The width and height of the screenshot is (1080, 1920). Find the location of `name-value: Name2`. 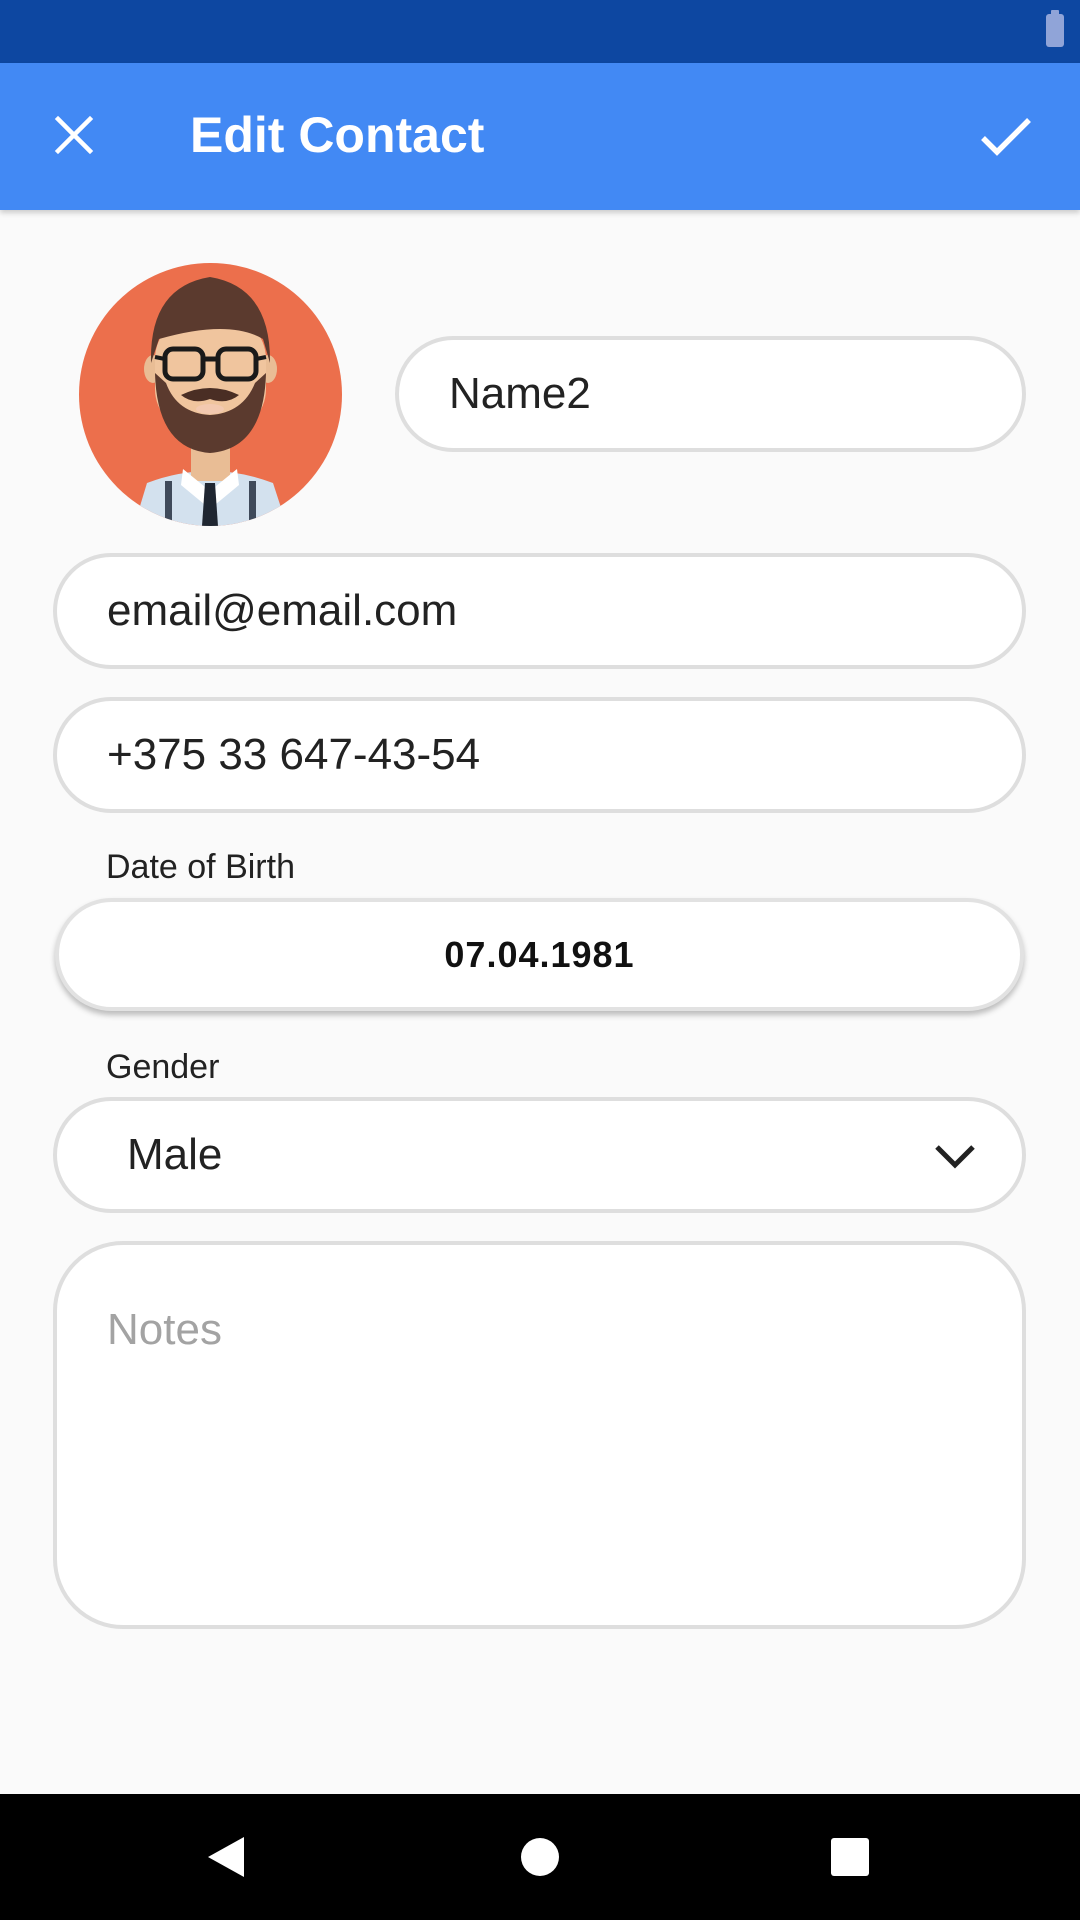

name-value: Name2 is located at coordinates (520, 393).